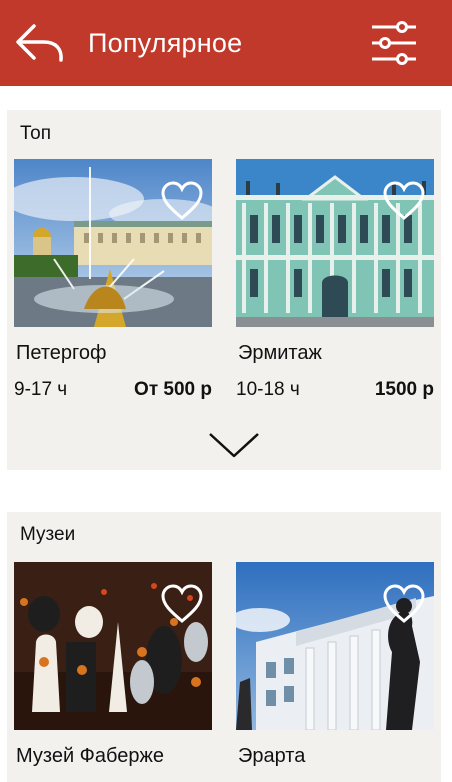  What do you see at coordinates (268, 389) in the screenshot?
I see `card-hours: 10-18 ч` at bounding box center [268, 389].